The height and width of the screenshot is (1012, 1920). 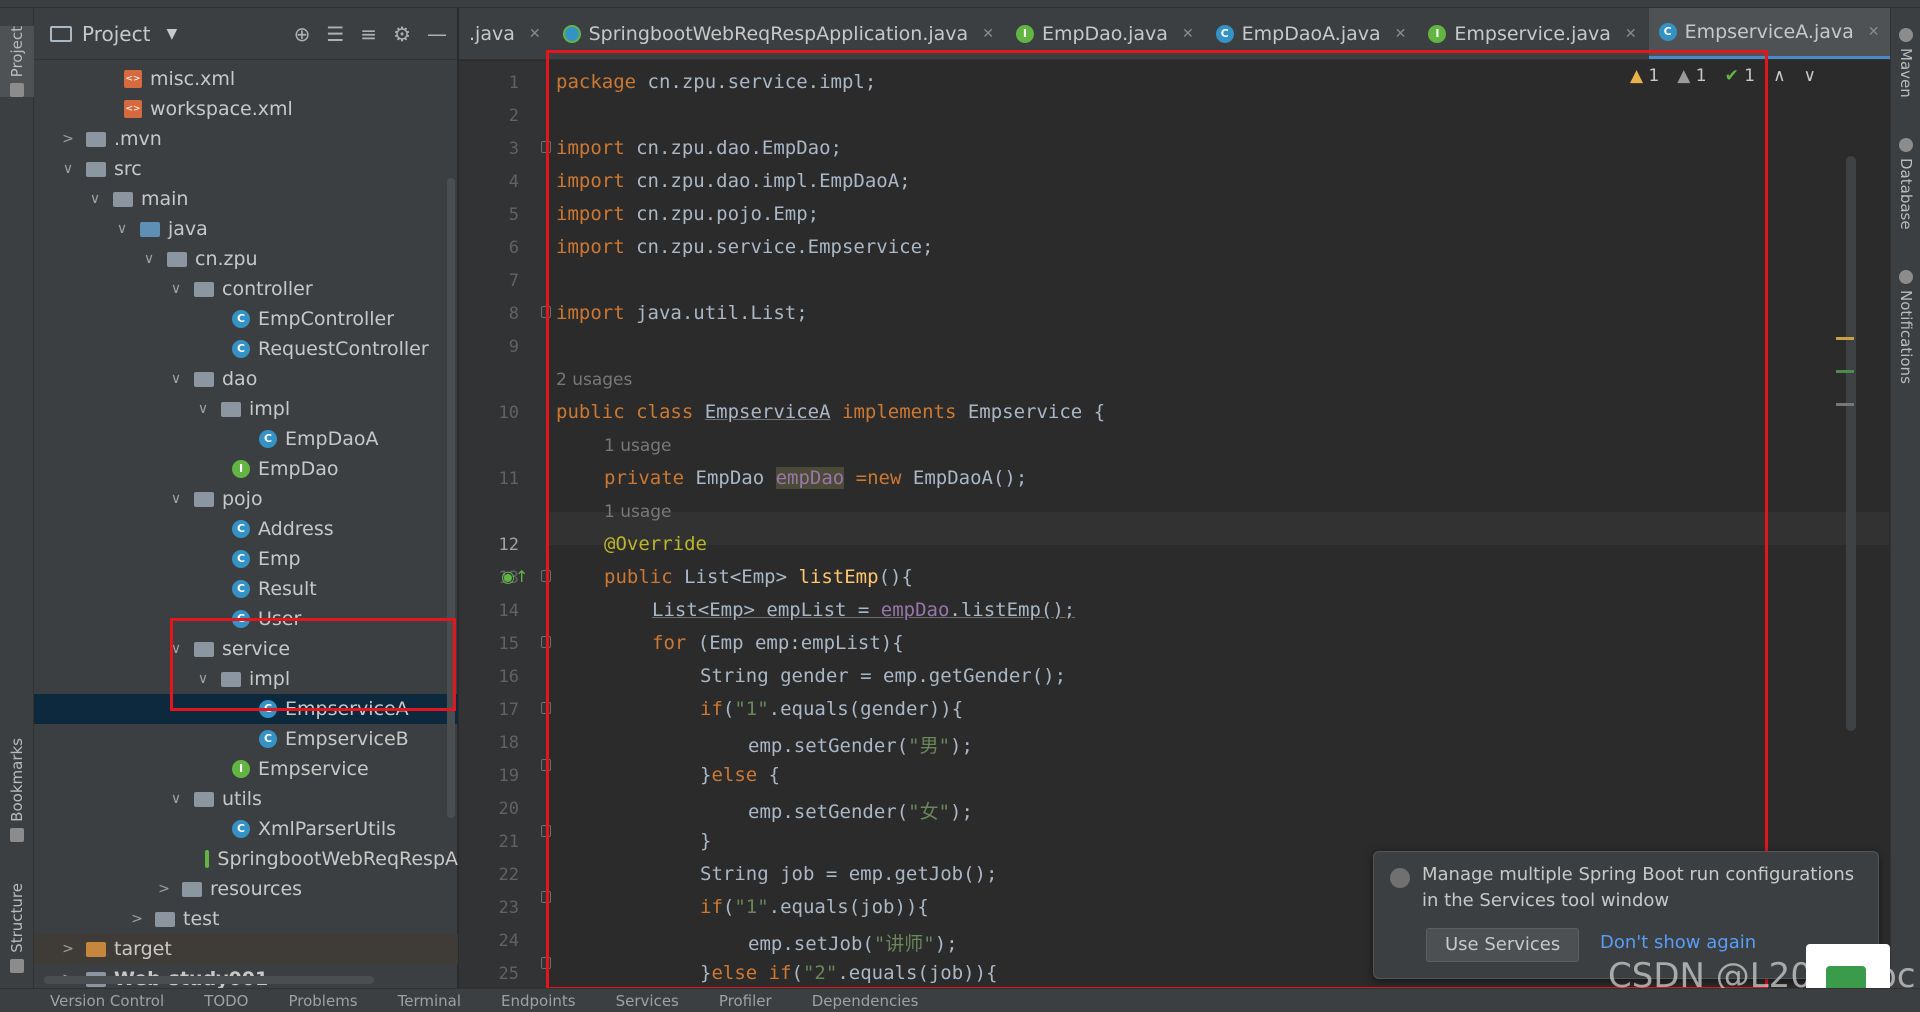 What do you see at coordinates (246, 349) in the screenshot?
I see `tree-item-requestcontroller: C RequestController` at bounding box center [246, 349].